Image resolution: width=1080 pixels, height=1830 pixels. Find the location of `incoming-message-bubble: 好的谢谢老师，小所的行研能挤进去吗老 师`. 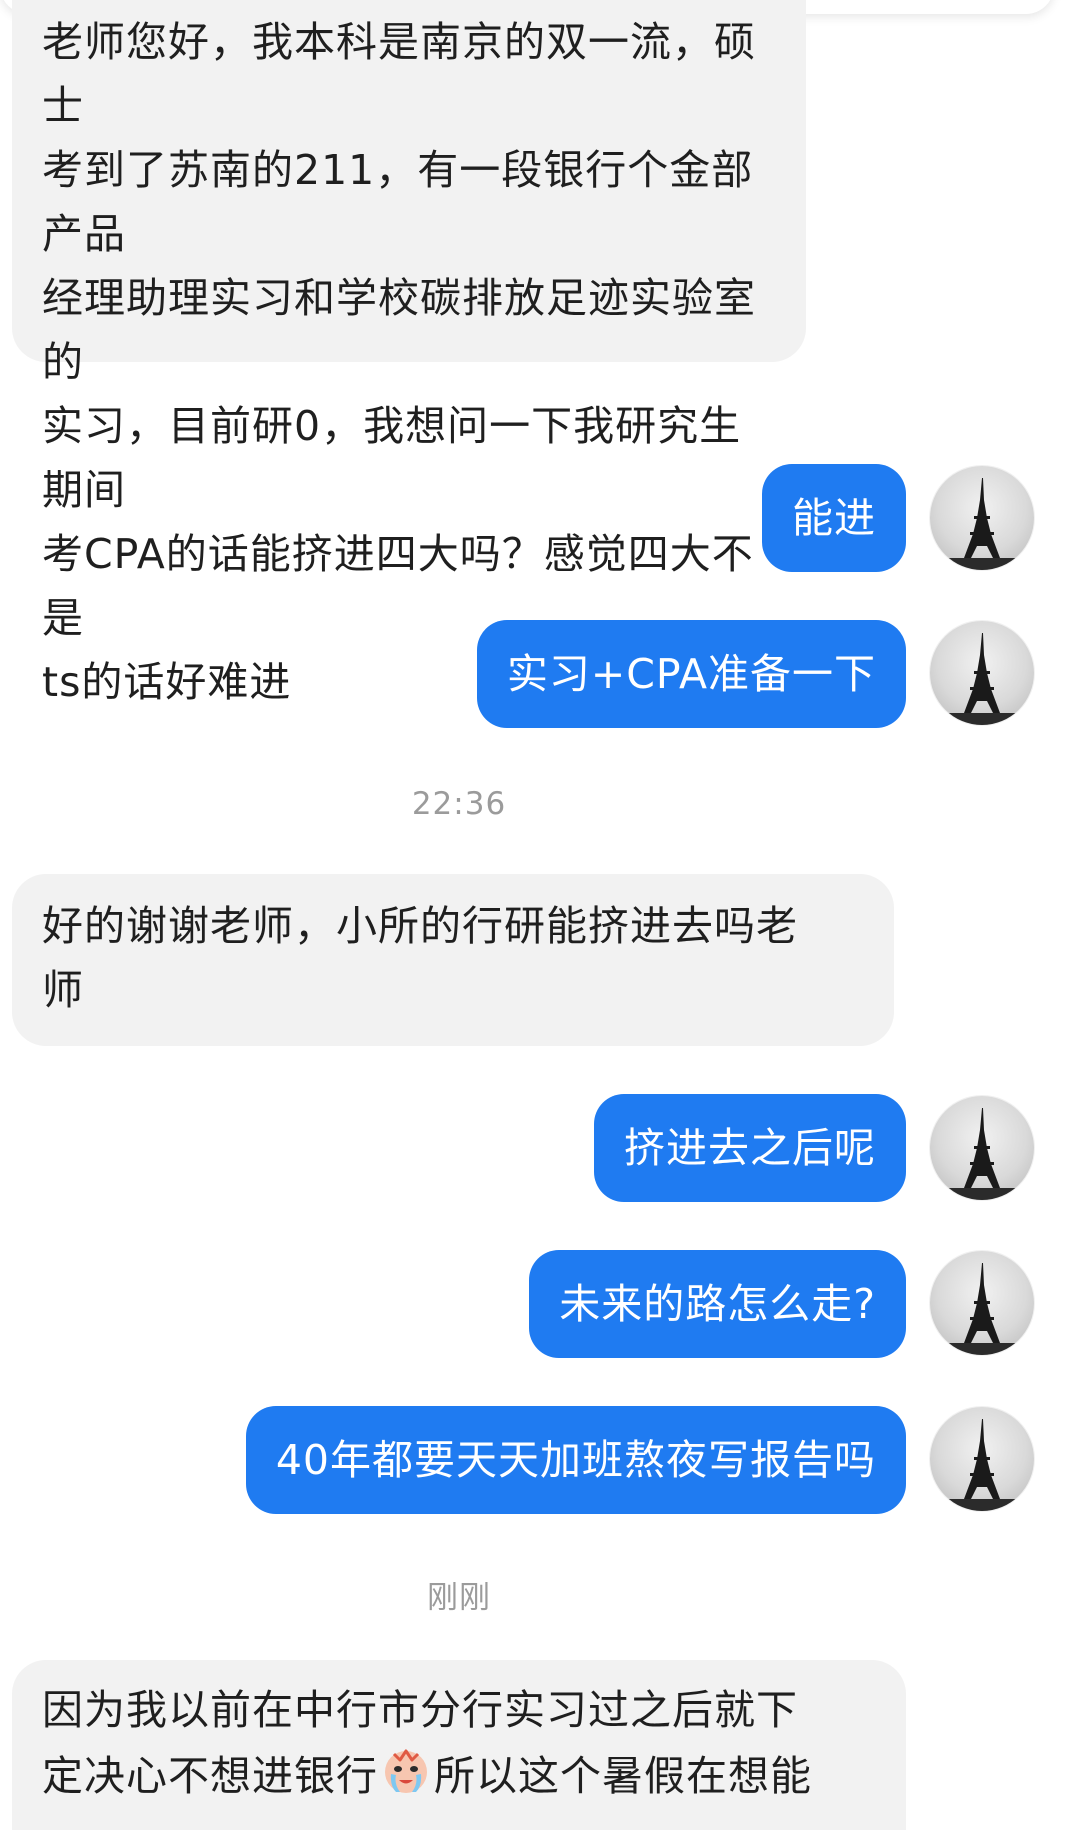

incoming-message-bubble: 好的谢谢老师，小所的行研能挤进去吗老 师 is located at coordinates (453, 960).